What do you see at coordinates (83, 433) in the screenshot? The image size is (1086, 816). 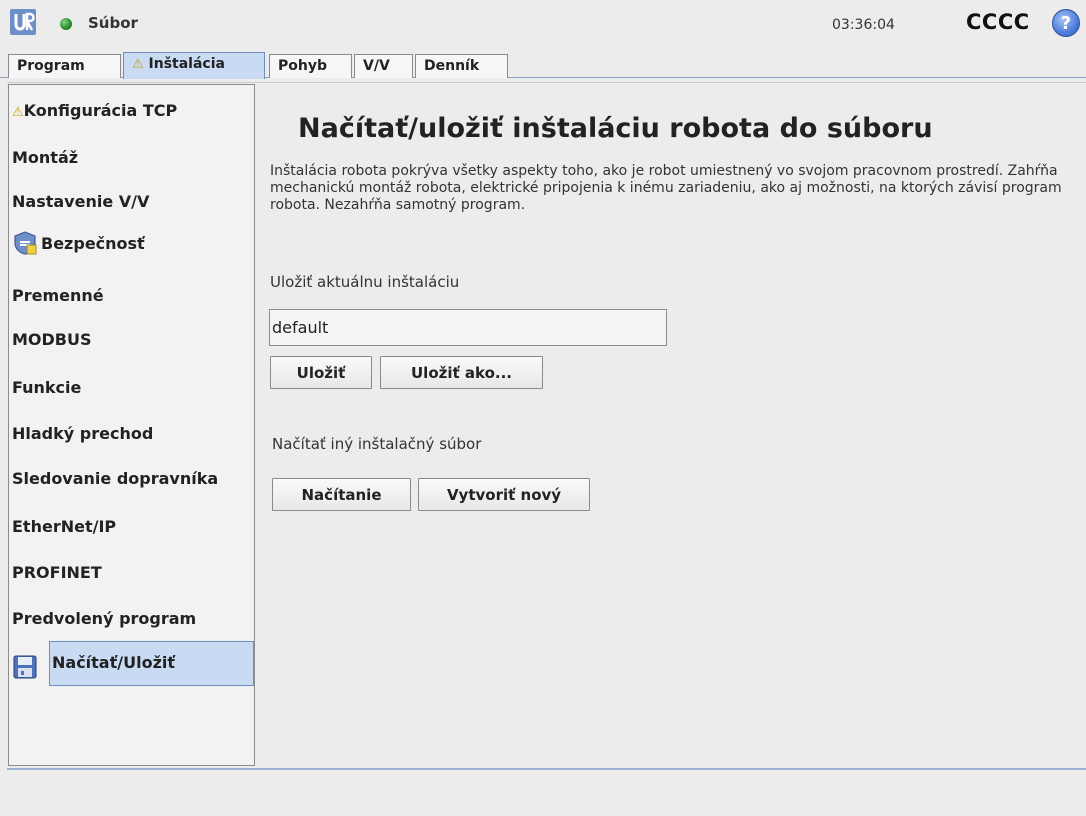 I see `sidebar-item-label: Hladký prechod` at bounding box center [83, 433].